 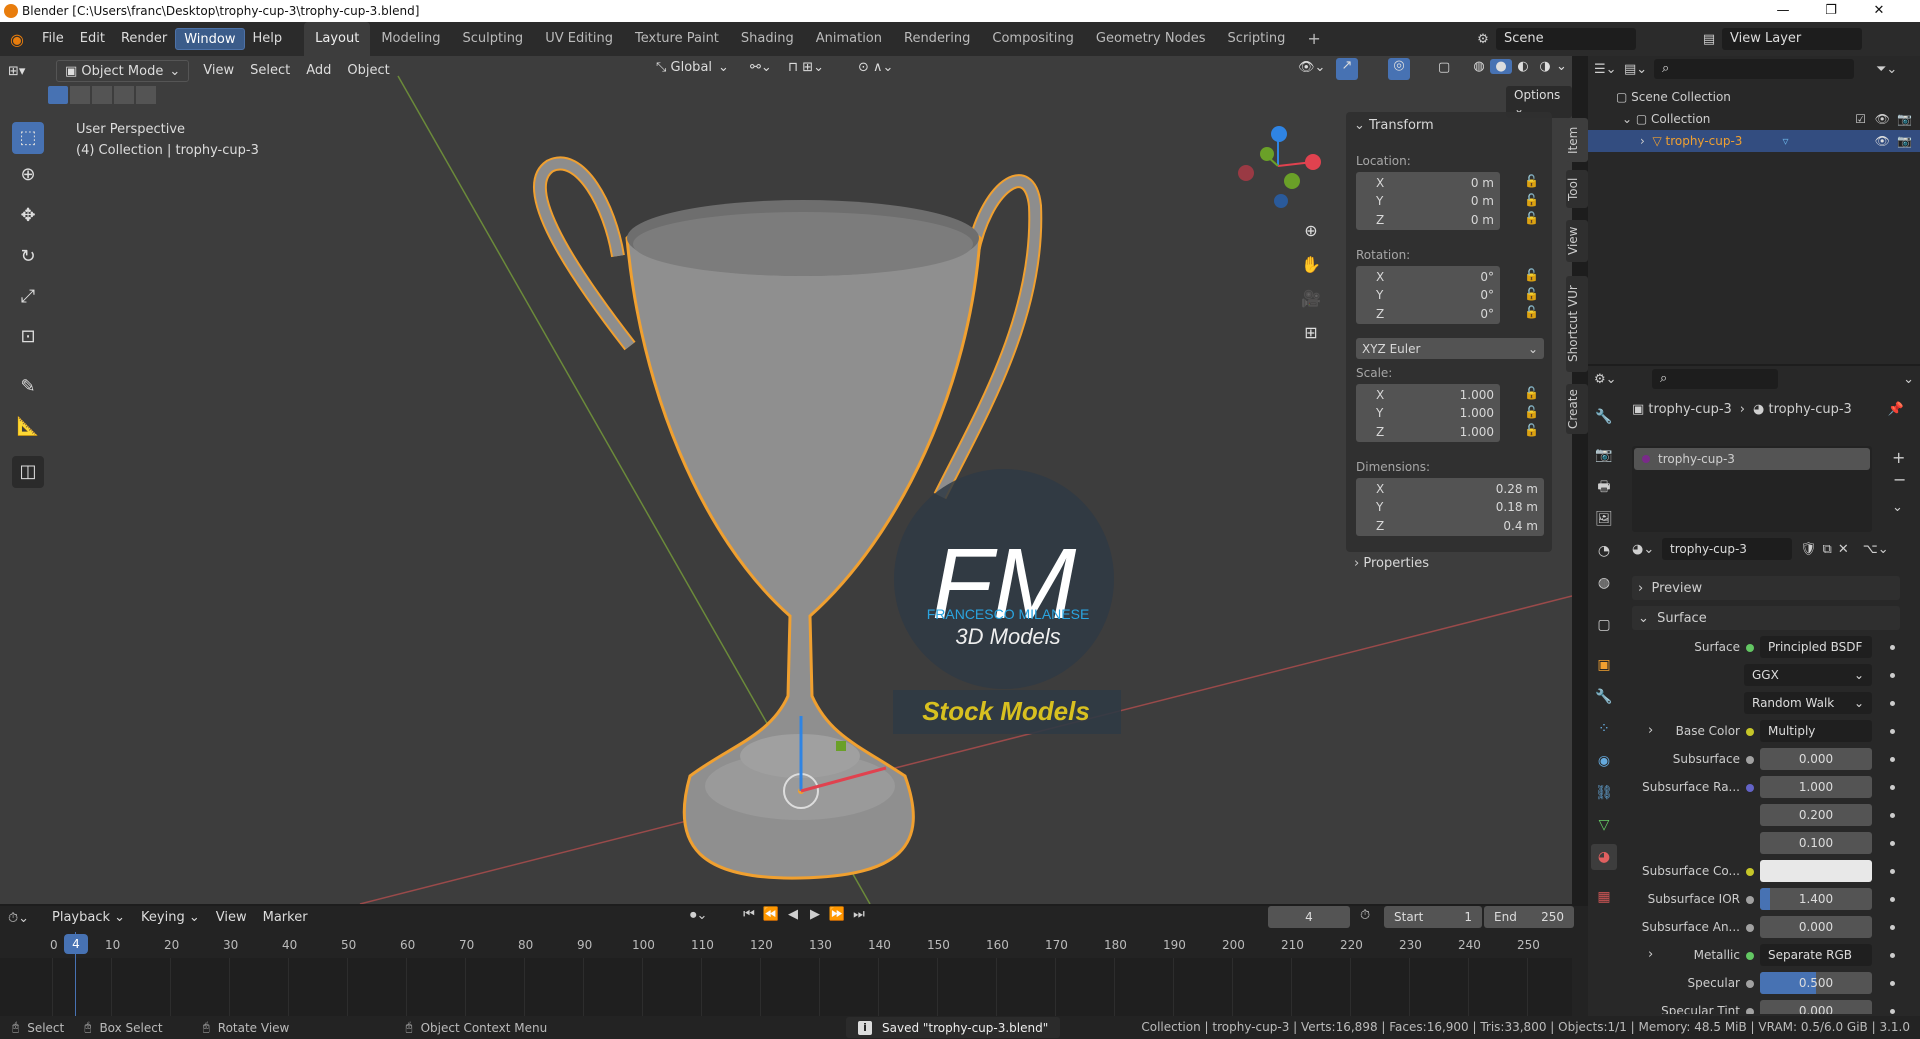 What do you see at coordinates (677, 39) in the screenshot?
I see `tab-texture-paint: Texture Paint` at bounding box center [677, 39].